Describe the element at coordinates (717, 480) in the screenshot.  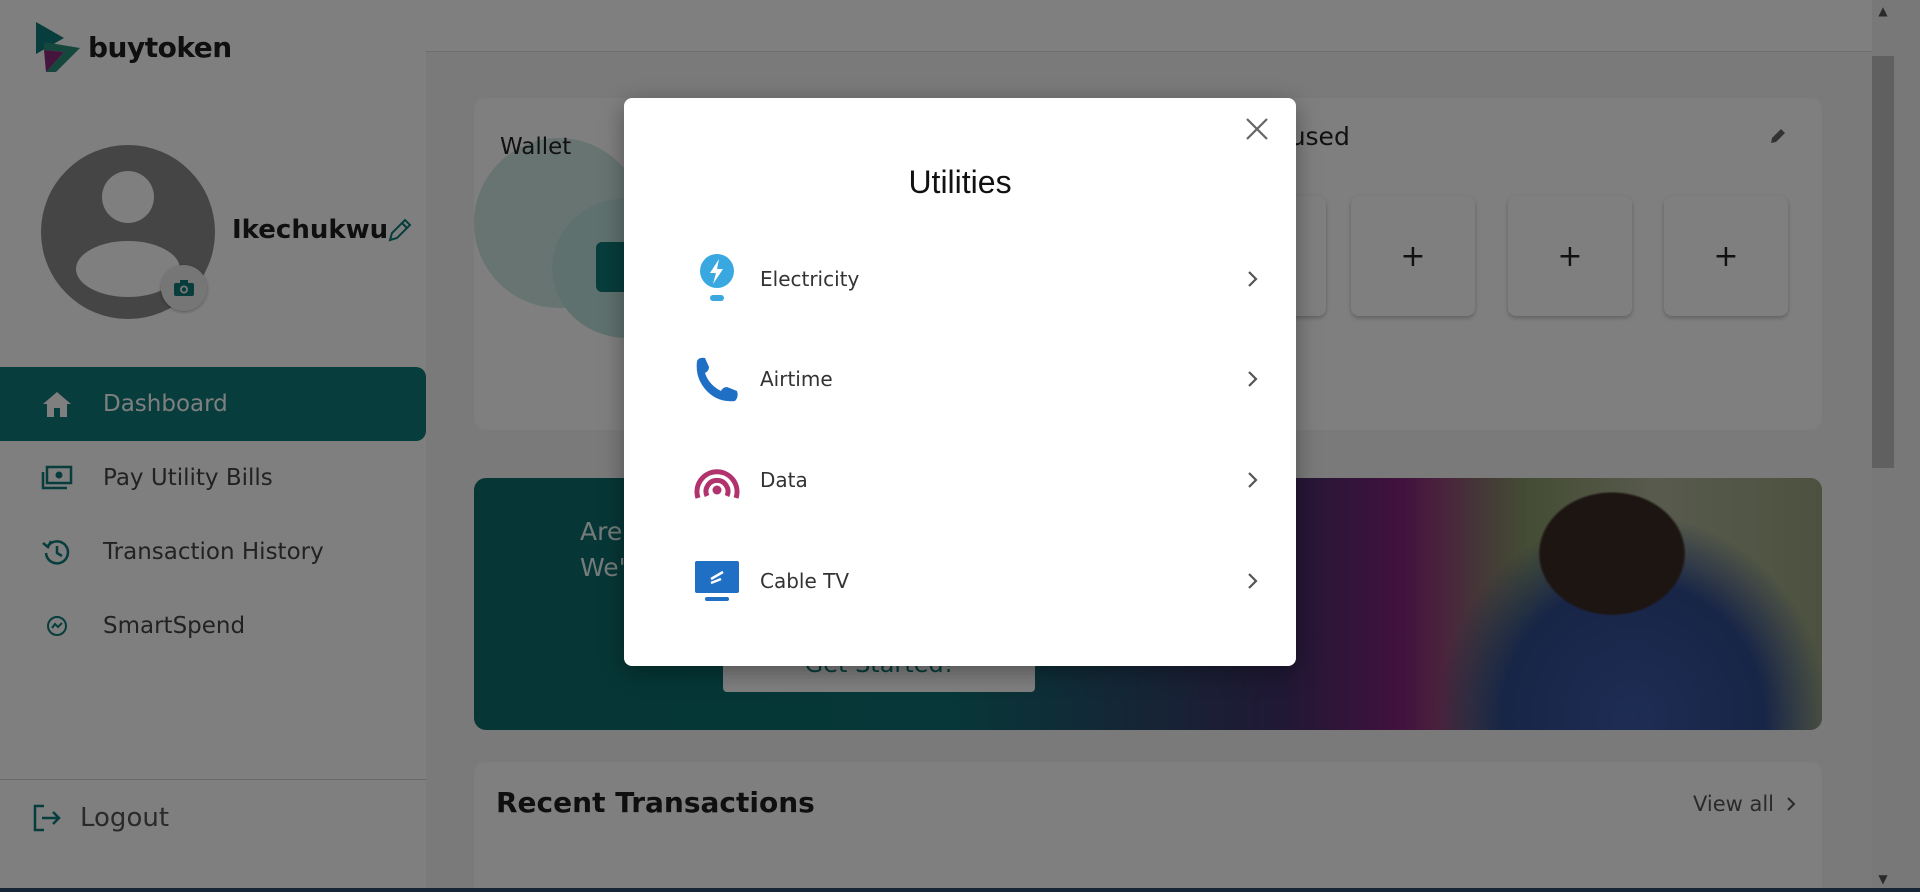
I see `signal-icon` at that location.